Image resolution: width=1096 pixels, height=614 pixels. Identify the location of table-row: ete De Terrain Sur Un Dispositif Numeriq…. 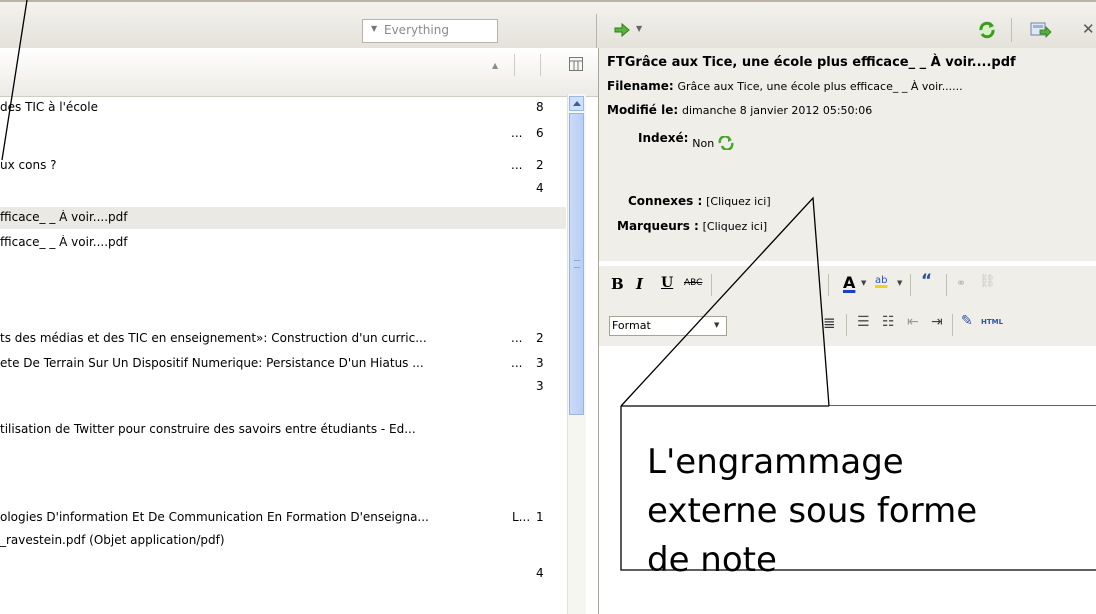
(283, 364).